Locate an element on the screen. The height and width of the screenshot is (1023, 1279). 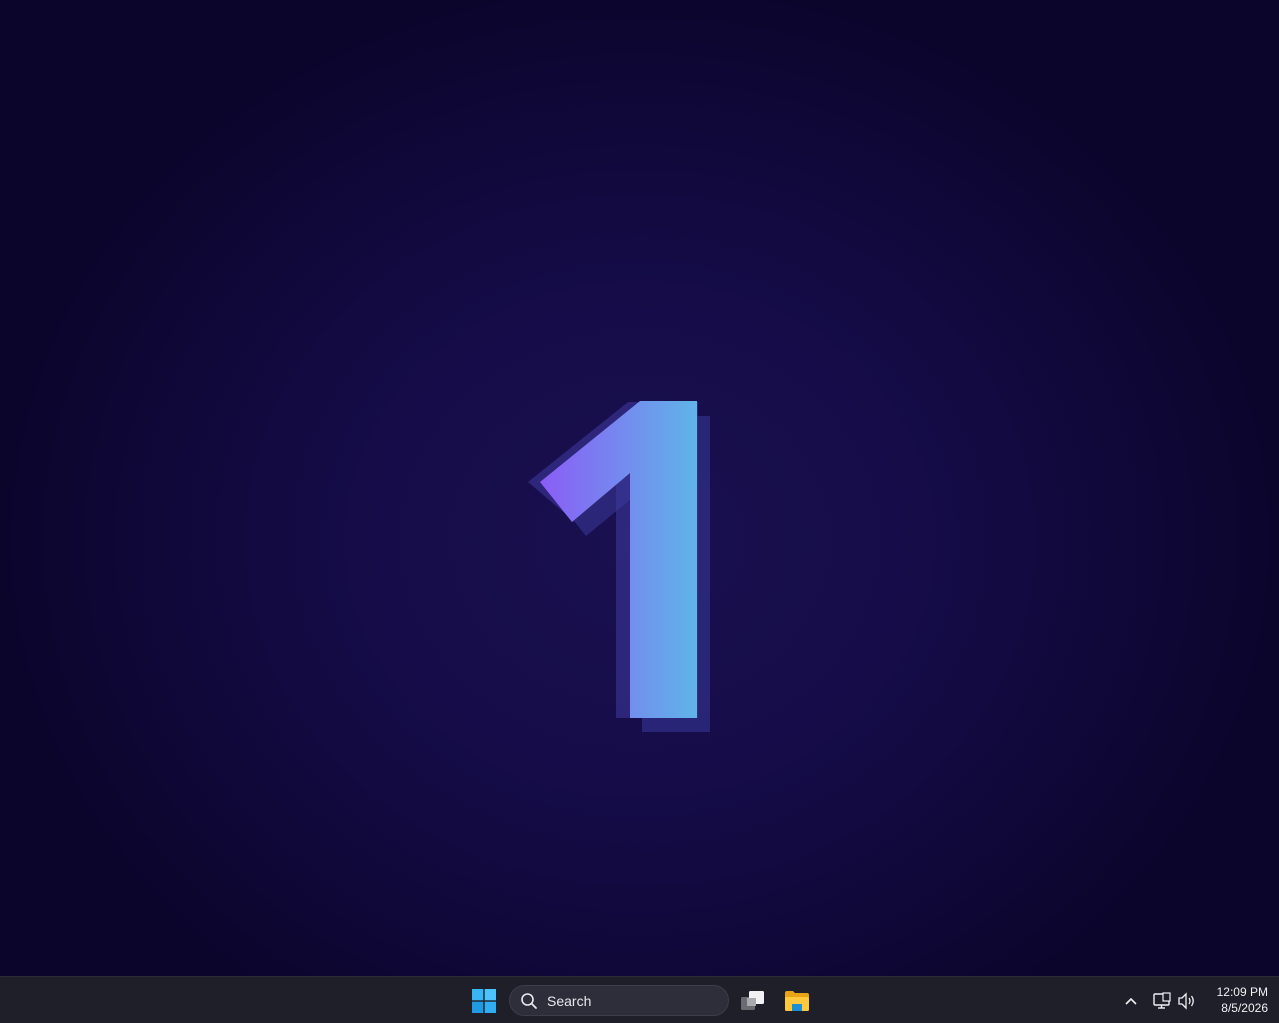
file-explorer-button is located at coordinates (797, 1001).